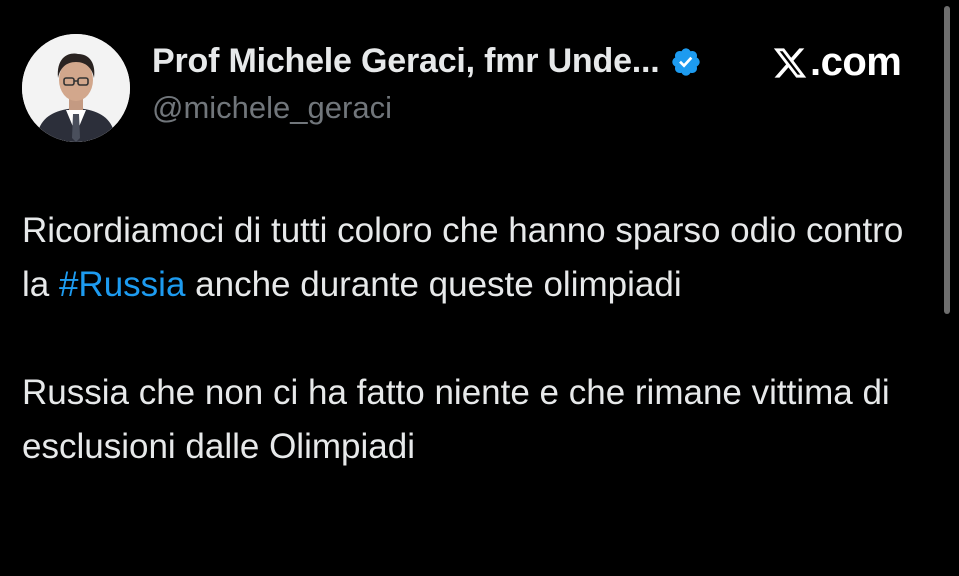 This screenshot has width=959, height=576. I want to click on profile-photo-icon, so click(76, 88).